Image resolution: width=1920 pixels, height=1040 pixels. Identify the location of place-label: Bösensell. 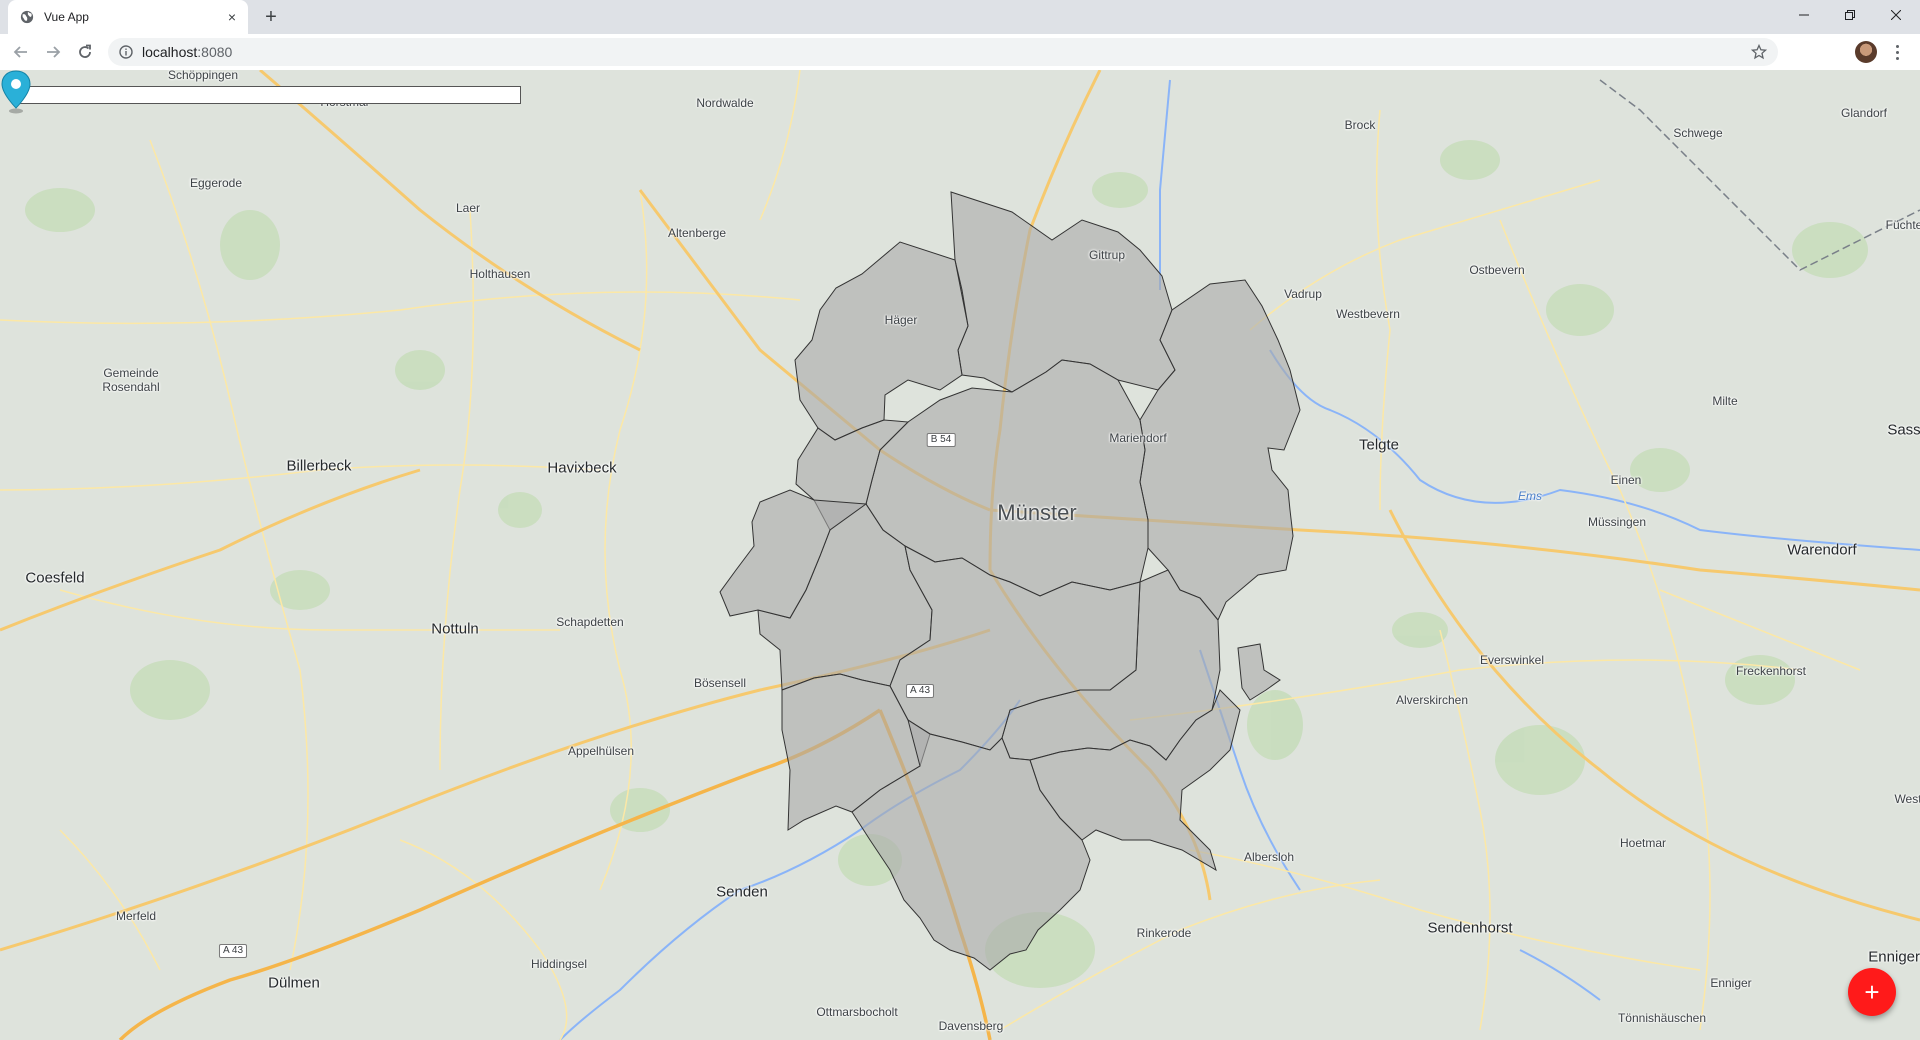
(720, 683).